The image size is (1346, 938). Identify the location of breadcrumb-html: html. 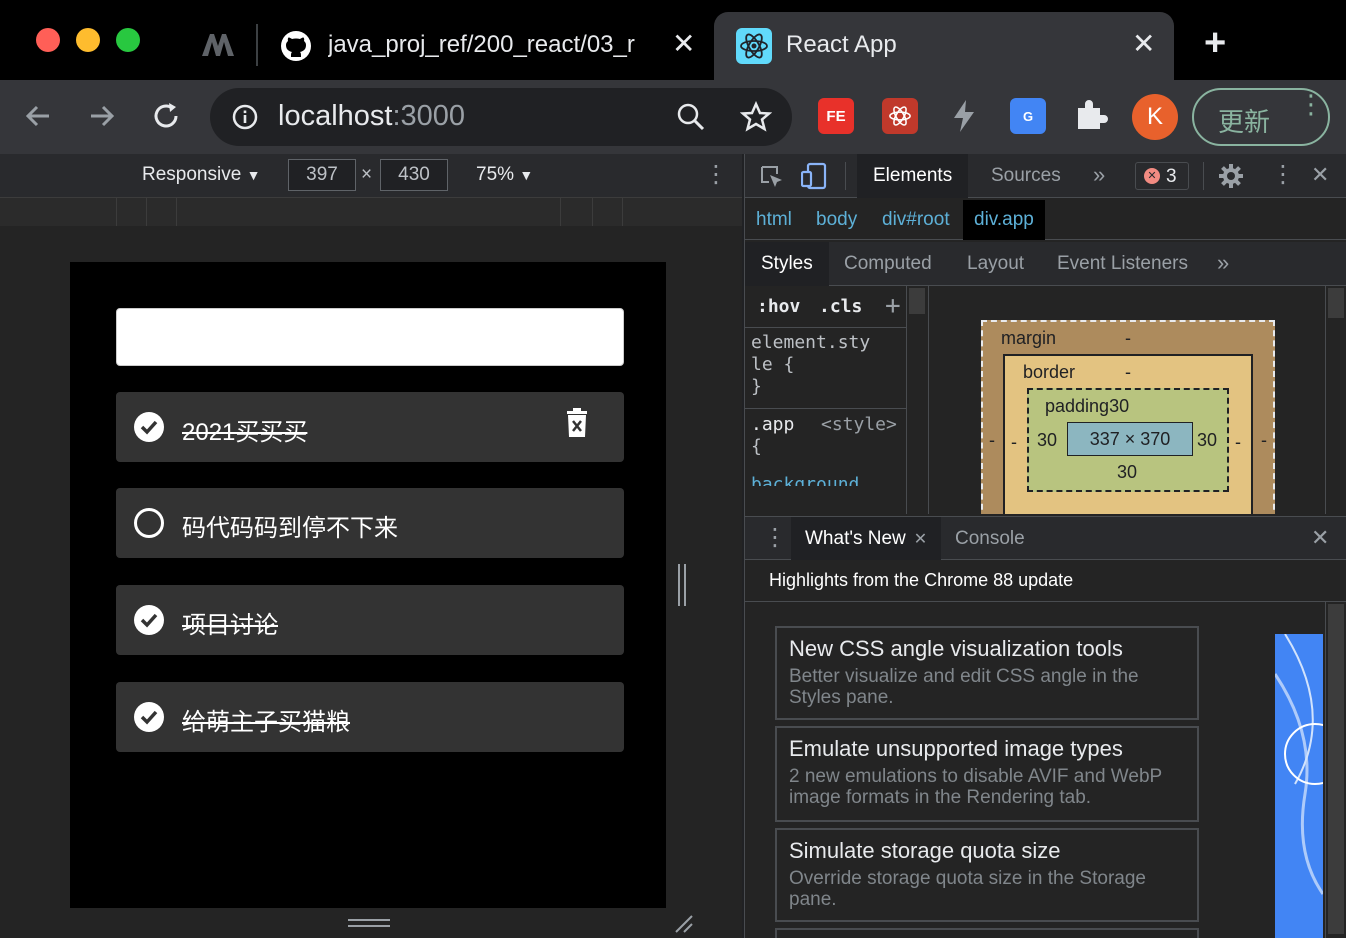
(774, 220).